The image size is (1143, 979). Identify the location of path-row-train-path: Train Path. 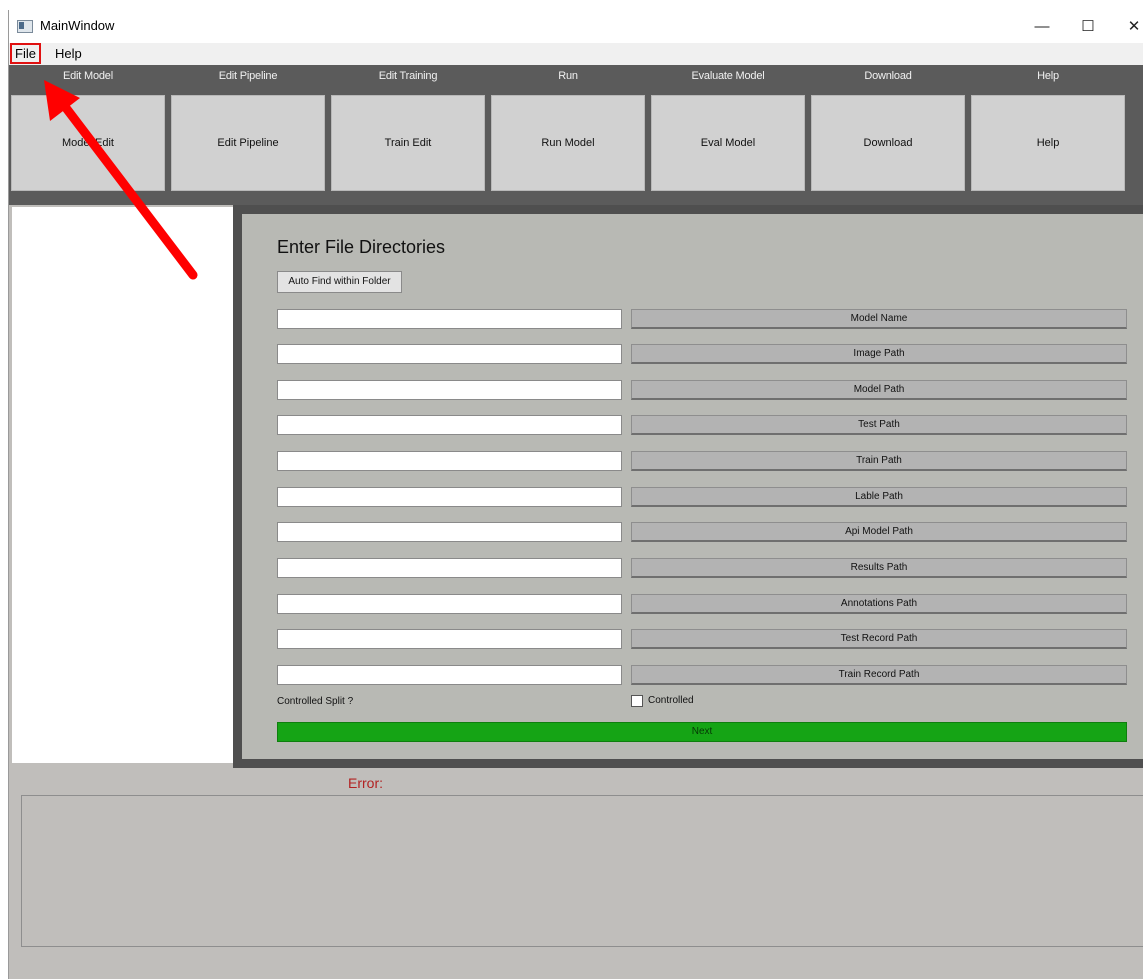
(704, 461).